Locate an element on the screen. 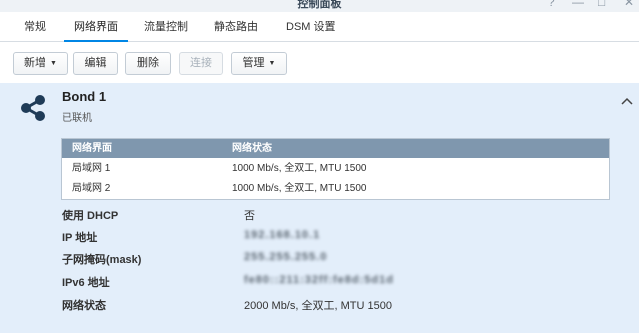 Image resolution: width=639 pixels, height=333 pixels. manage-button: 管理 ▼ is located at coordinates (259, 63).